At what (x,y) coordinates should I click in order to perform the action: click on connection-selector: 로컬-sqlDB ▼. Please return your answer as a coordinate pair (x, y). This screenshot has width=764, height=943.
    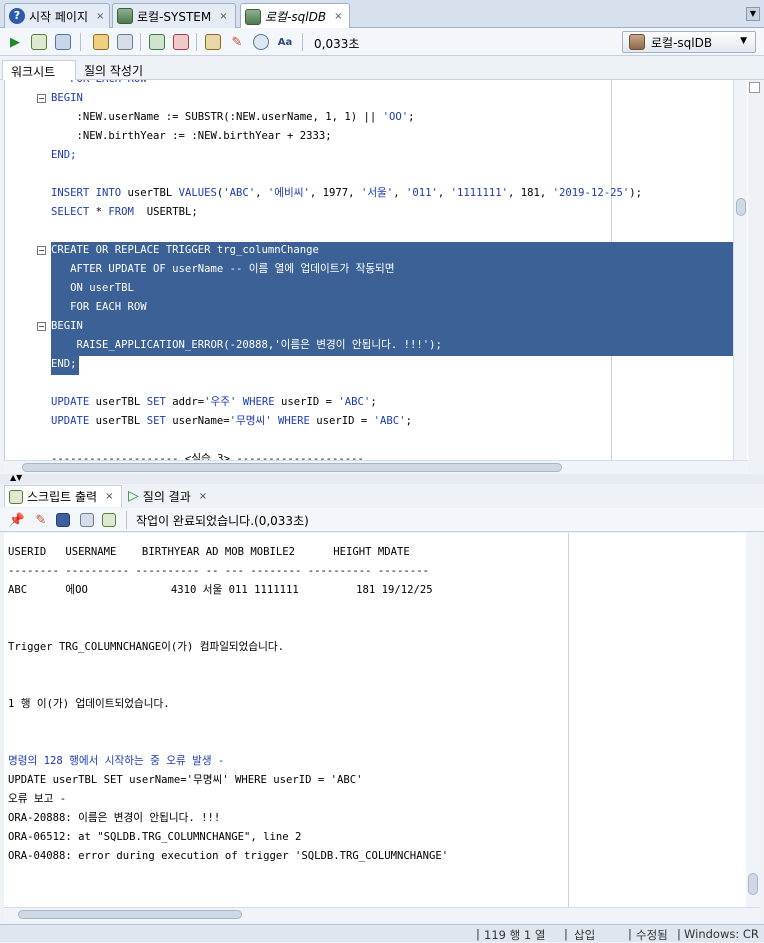
    Looking at the image, I should click on (689, 42).